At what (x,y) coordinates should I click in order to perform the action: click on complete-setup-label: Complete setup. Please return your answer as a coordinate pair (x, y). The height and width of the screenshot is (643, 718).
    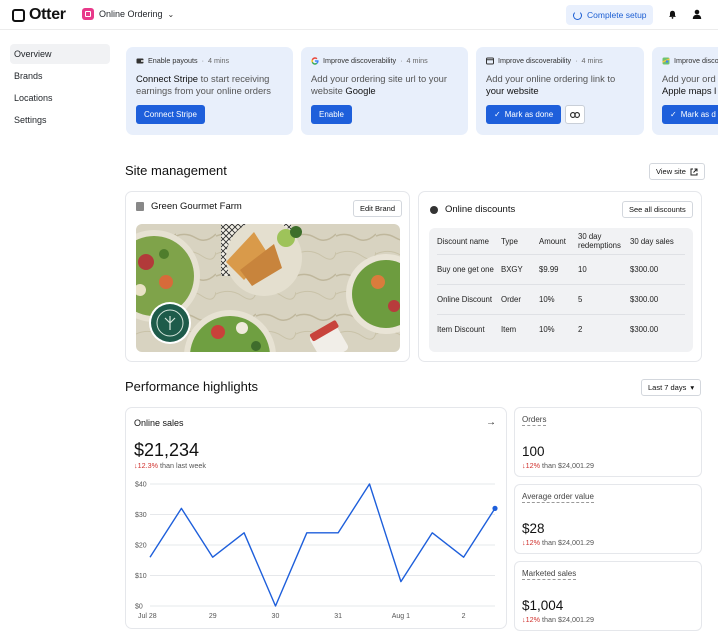
    Looking at the image, I should click on (617, 15).